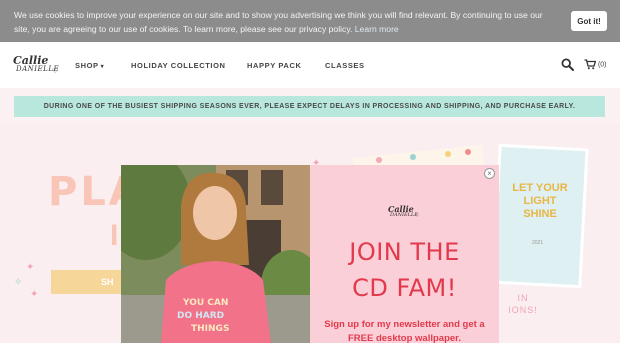 The height and width of the screenshot is (343, 620). I want to click on nav-shop: SHOP ▾, so click(89, 65).